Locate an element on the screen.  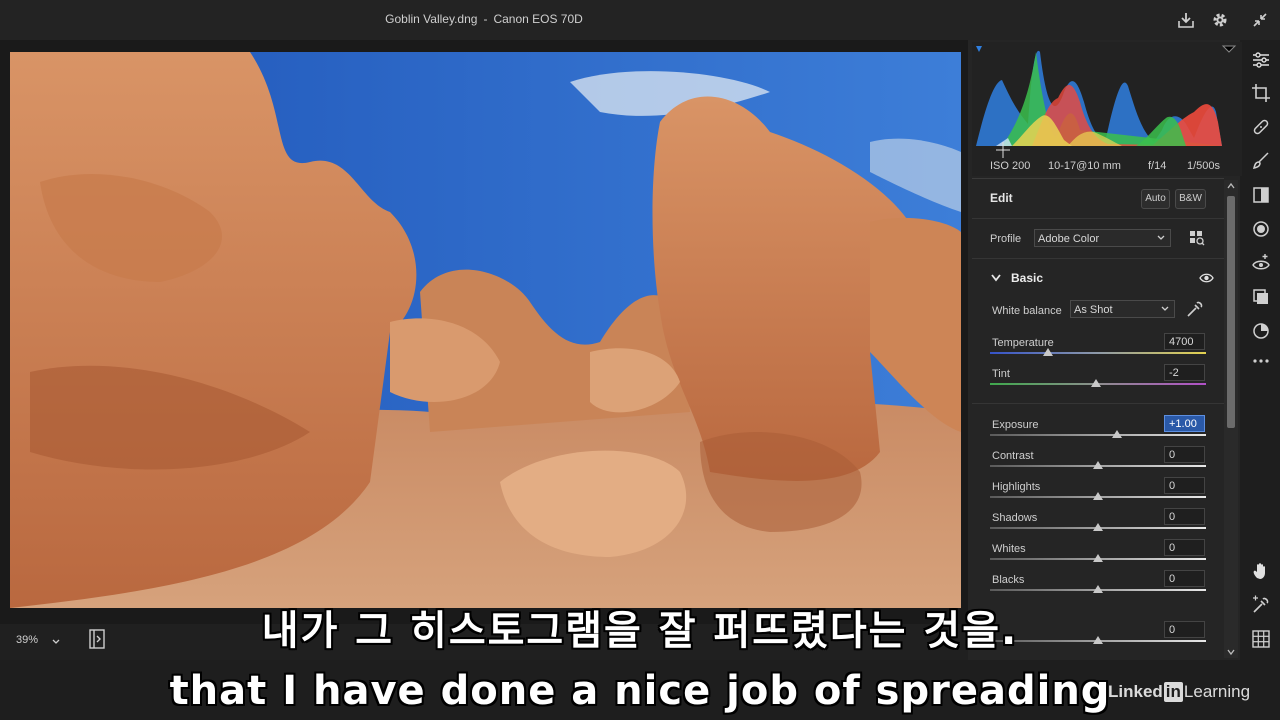
collapse-icon is located at coordinates (1260, 20).